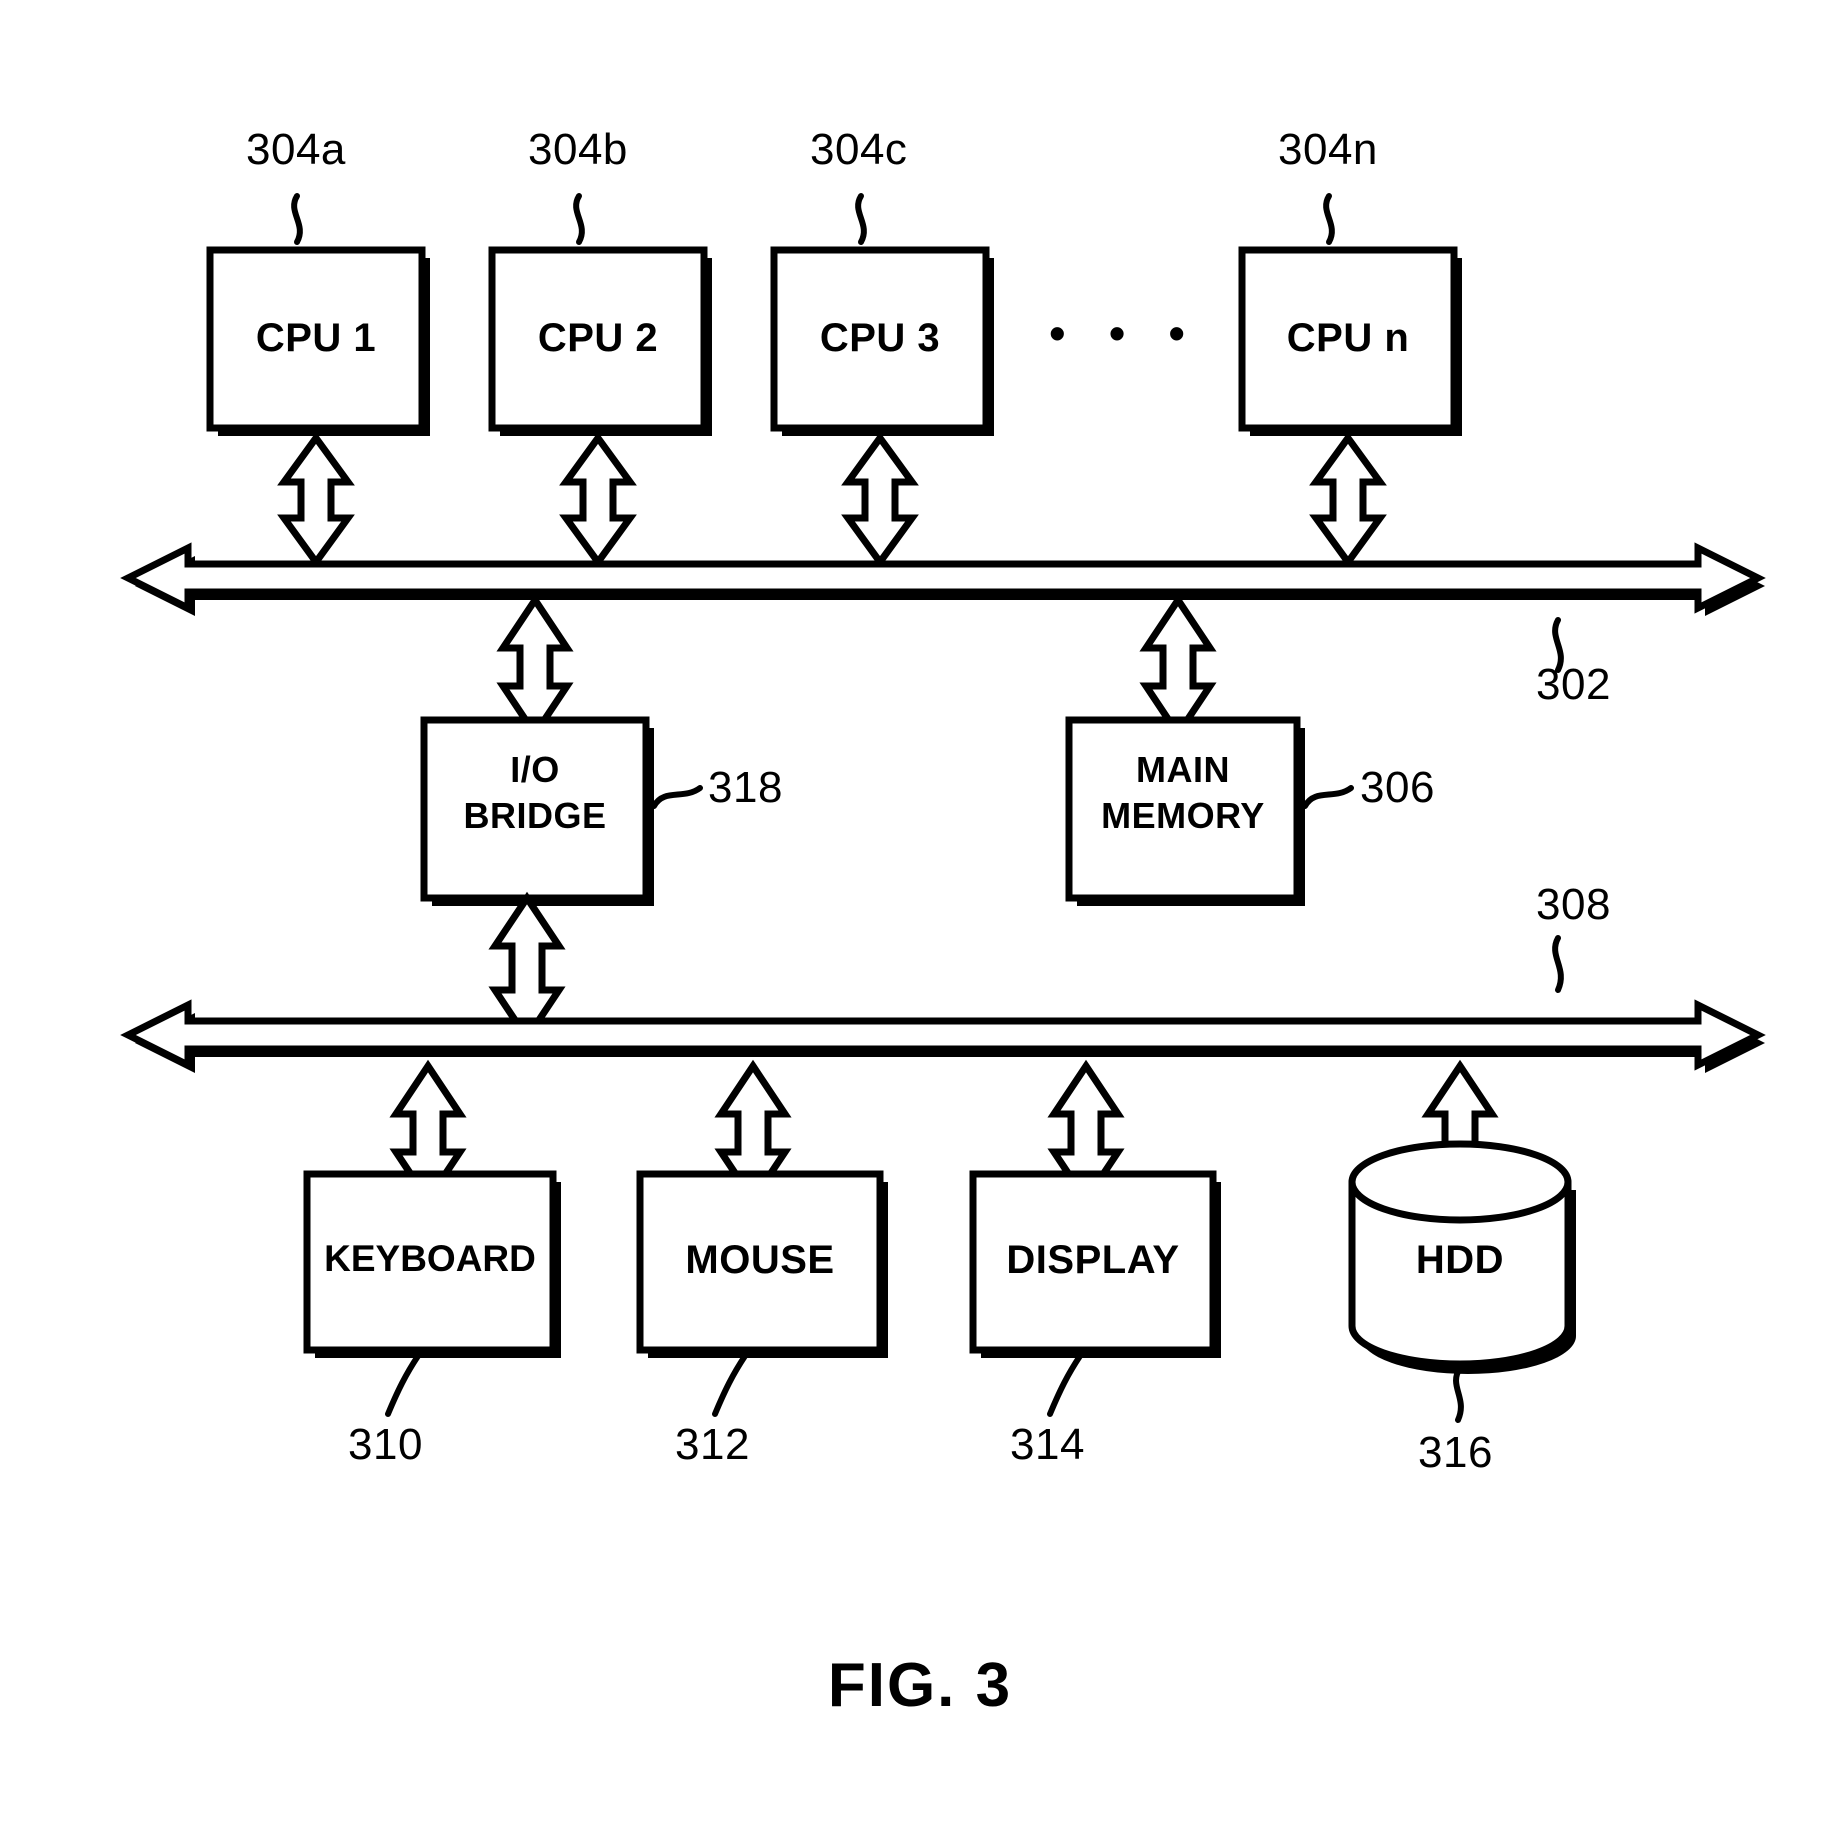  Describe the element at coordinates (1573, 684) in the screenshot. I see `system-bus-ref: 302` at that location.